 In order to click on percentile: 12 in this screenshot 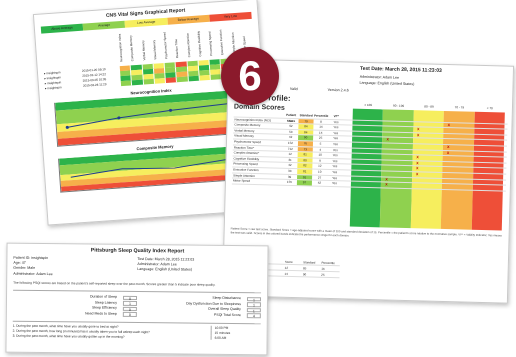, I will do `click(320, 166)`.